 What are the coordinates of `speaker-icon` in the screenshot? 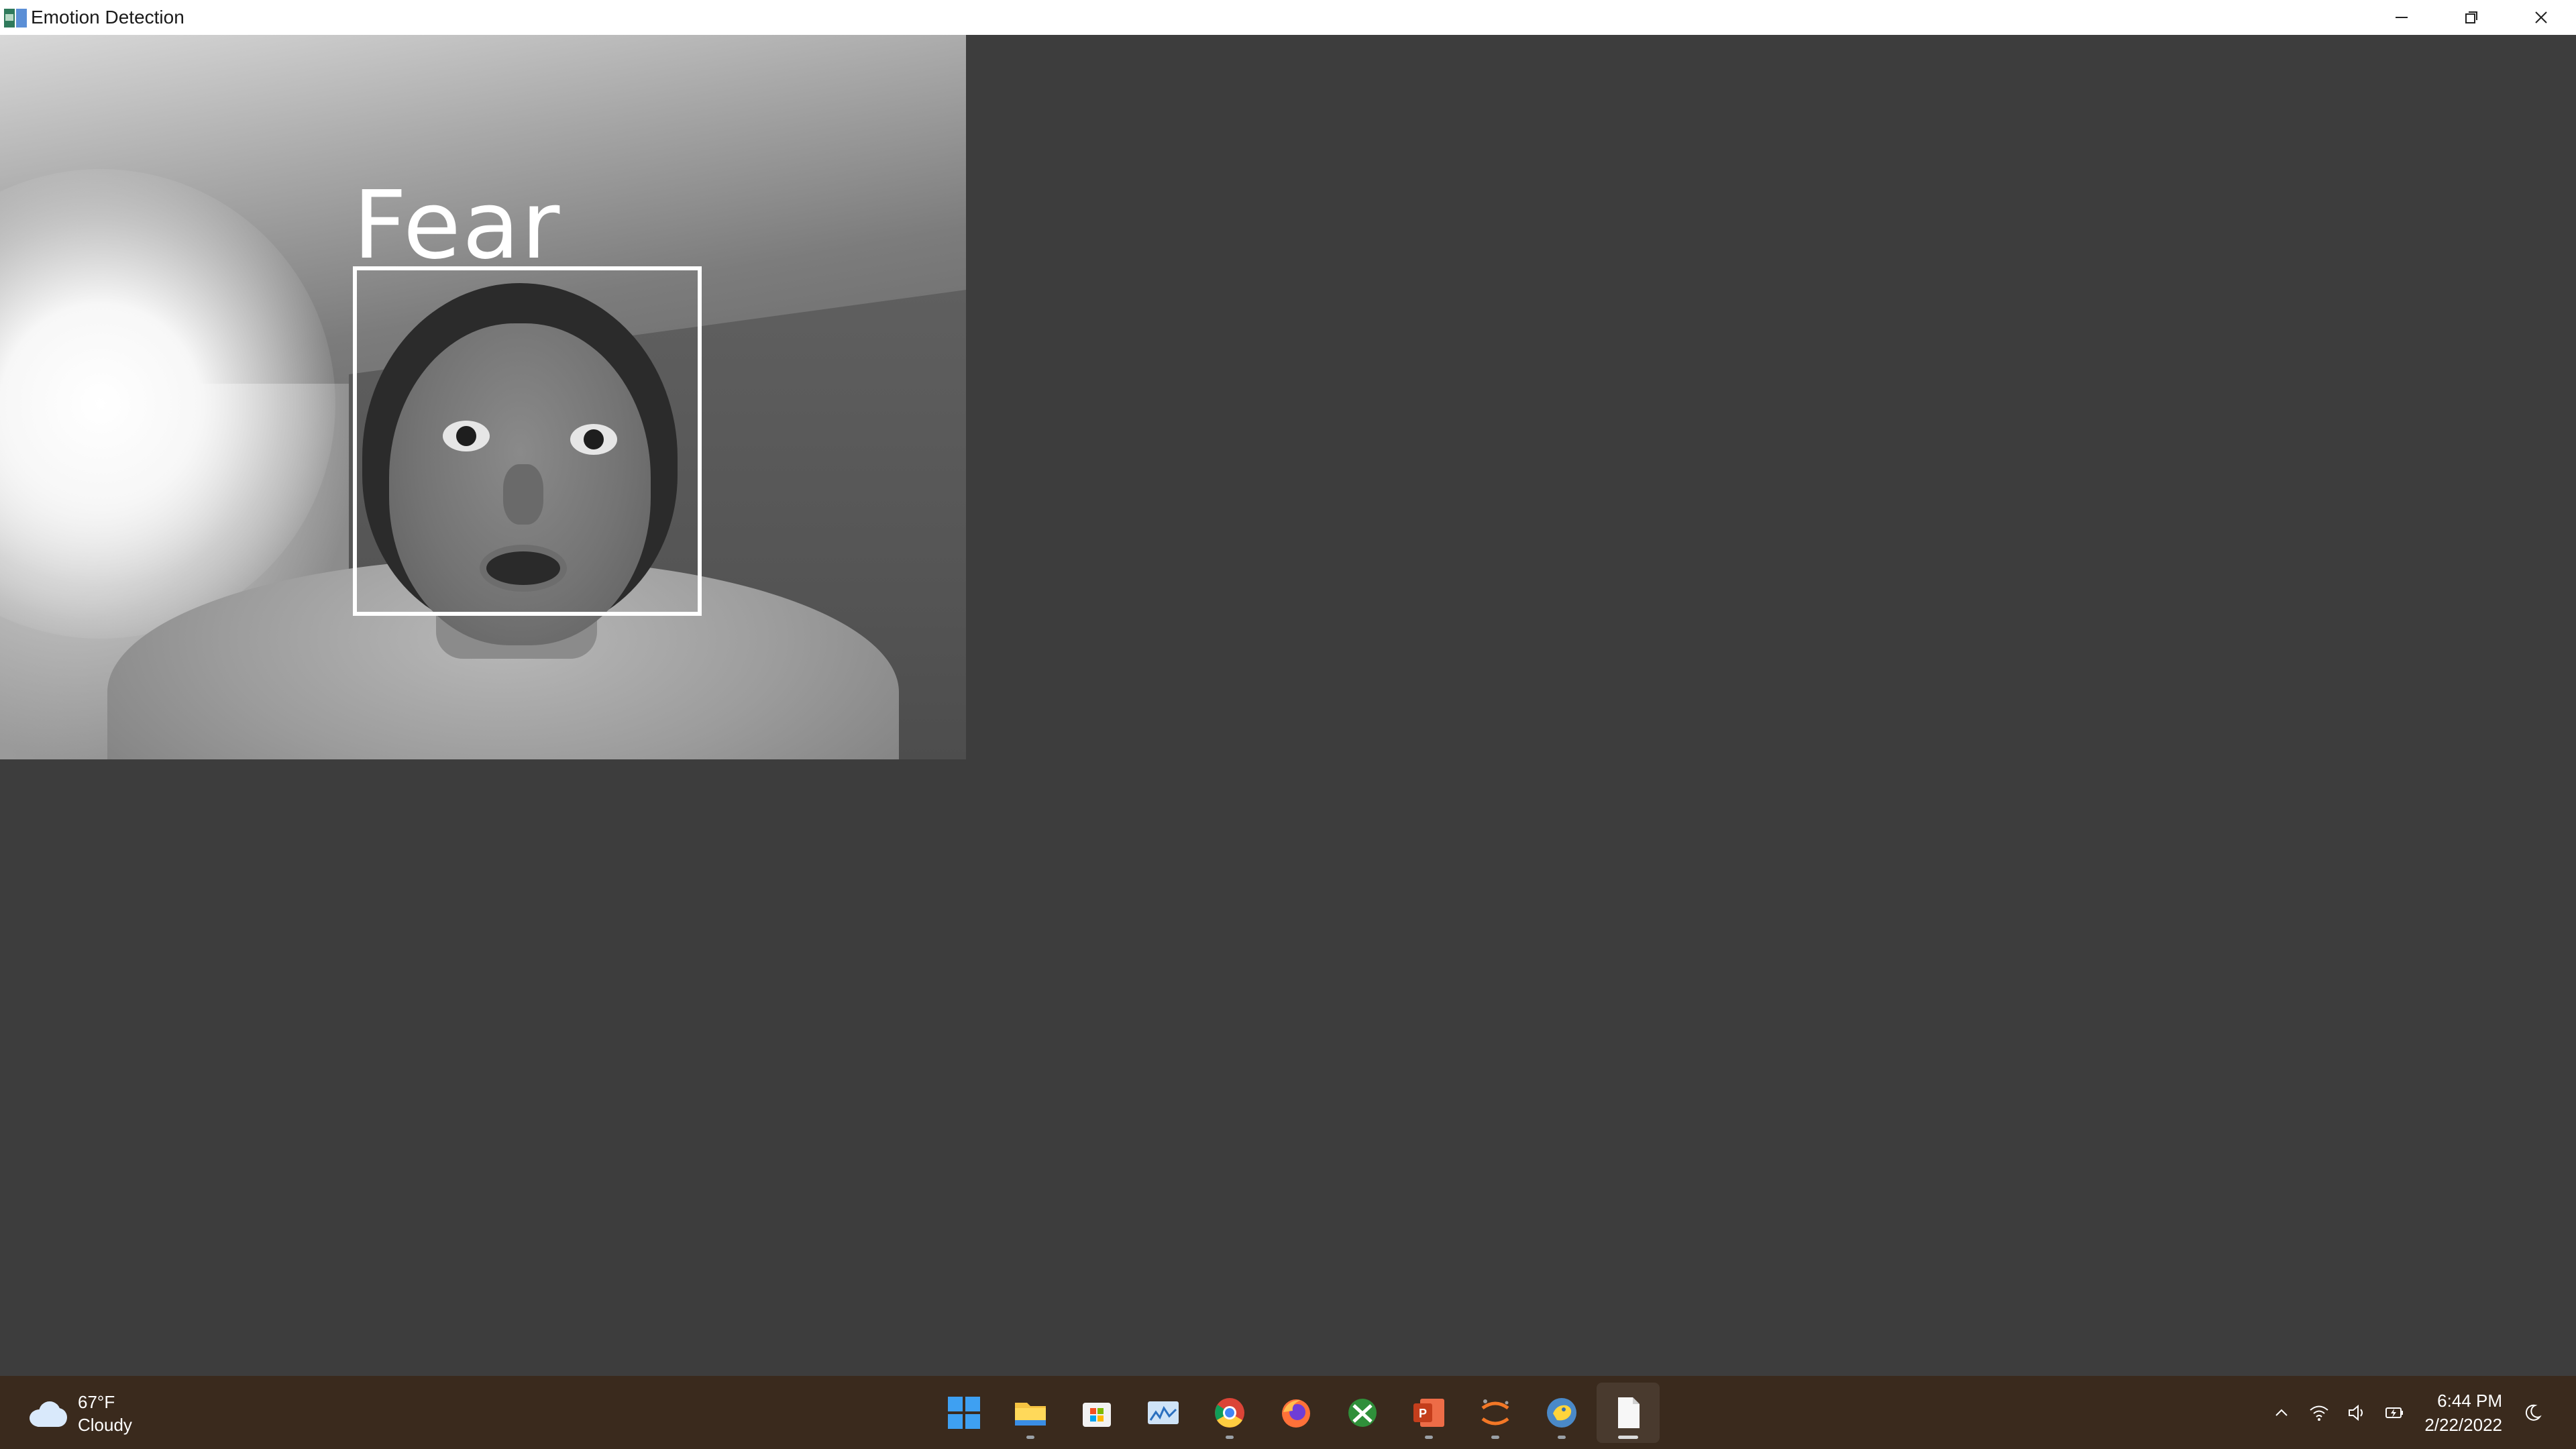 It's located at (2356, 1412).